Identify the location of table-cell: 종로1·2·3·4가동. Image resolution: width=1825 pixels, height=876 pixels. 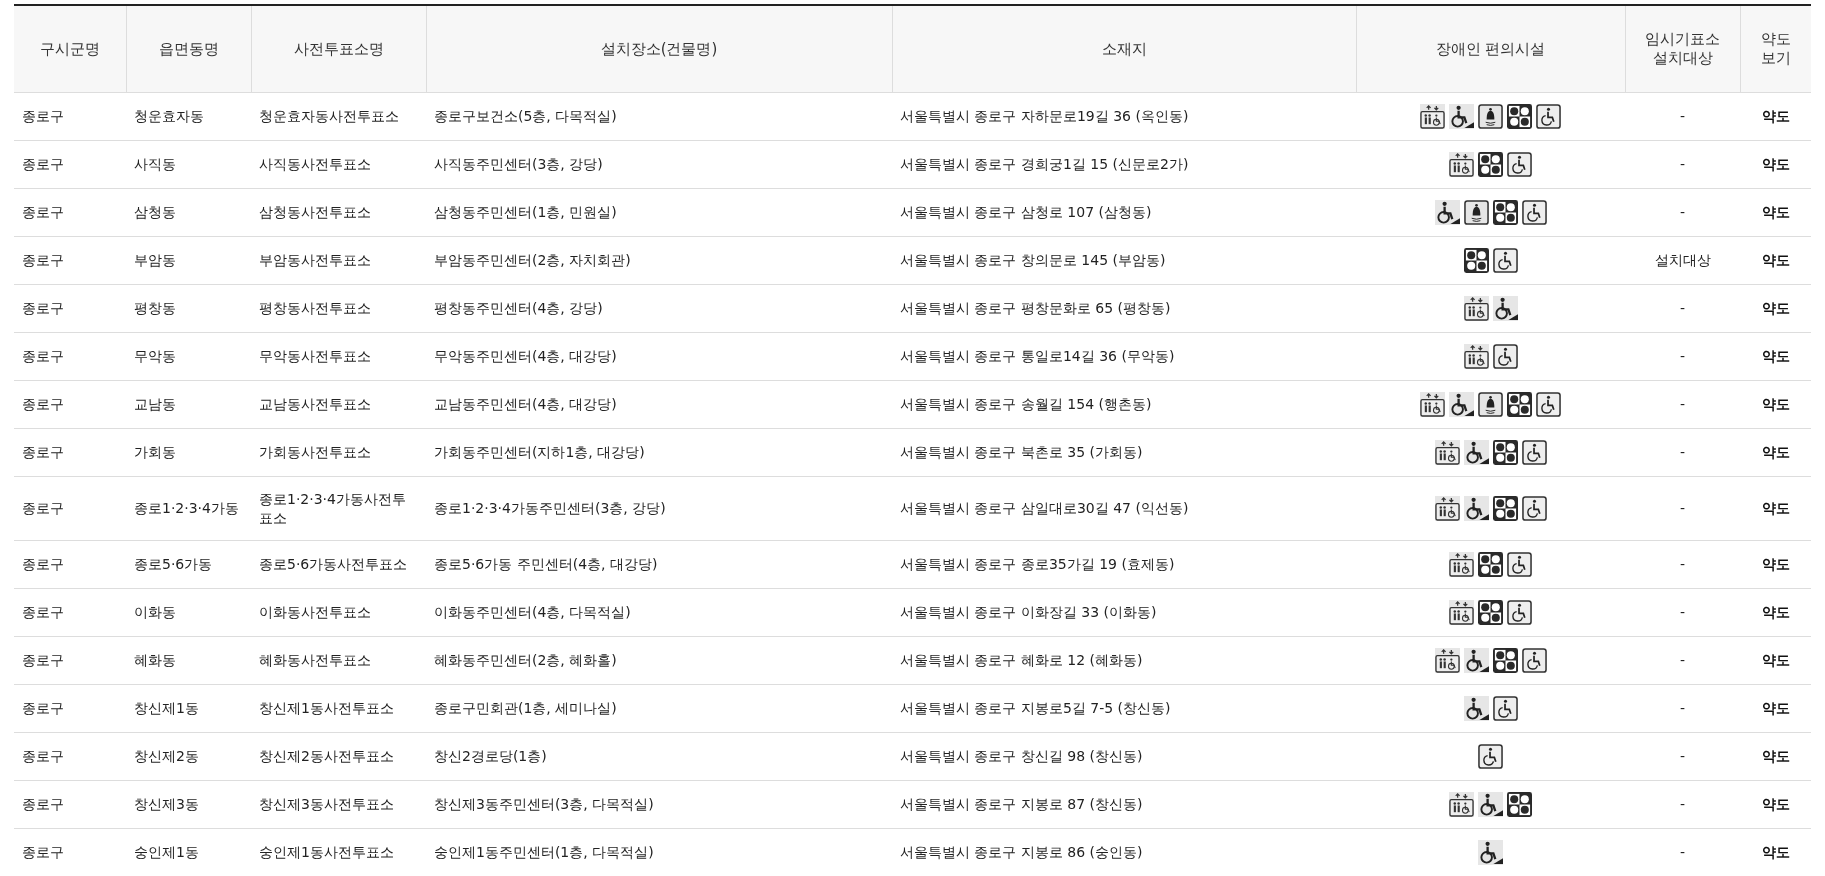
(186, 508).